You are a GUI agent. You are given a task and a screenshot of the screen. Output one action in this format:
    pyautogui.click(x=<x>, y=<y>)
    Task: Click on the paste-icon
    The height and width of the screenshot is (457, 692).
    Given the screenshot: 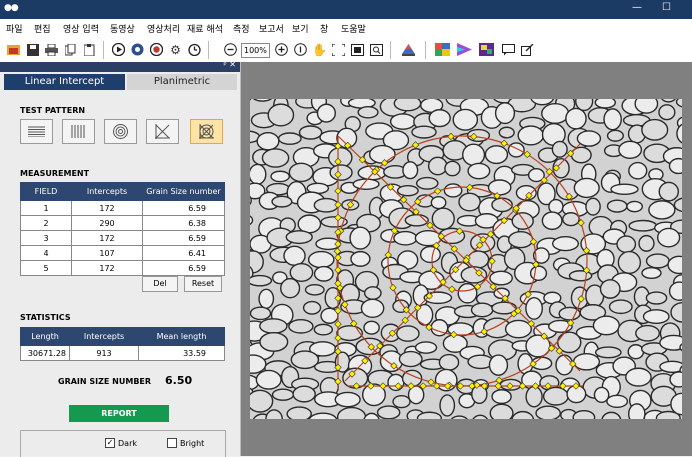 What is the action you would take?
    pyautogui.click(x=89, y=49)
    